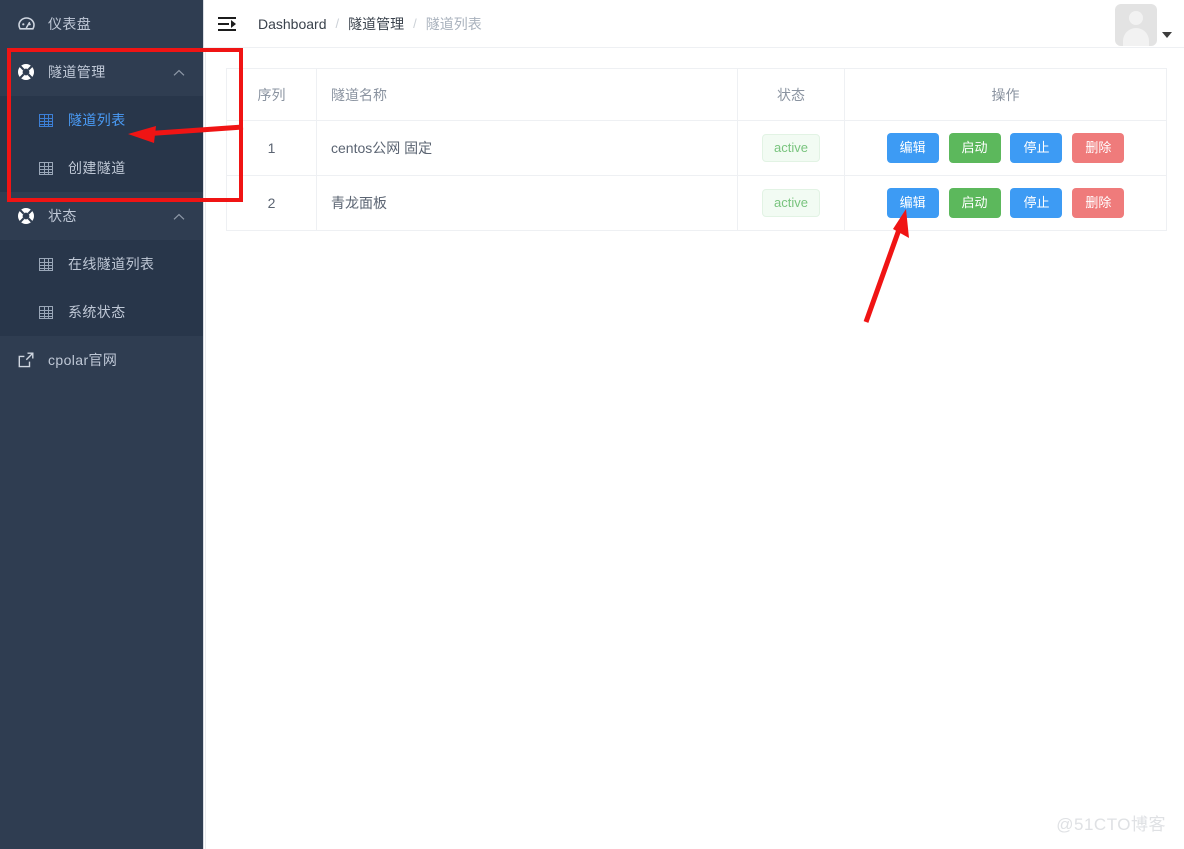  I want to click on sidebar-item-label: cpolar官网, so click(83, 360).